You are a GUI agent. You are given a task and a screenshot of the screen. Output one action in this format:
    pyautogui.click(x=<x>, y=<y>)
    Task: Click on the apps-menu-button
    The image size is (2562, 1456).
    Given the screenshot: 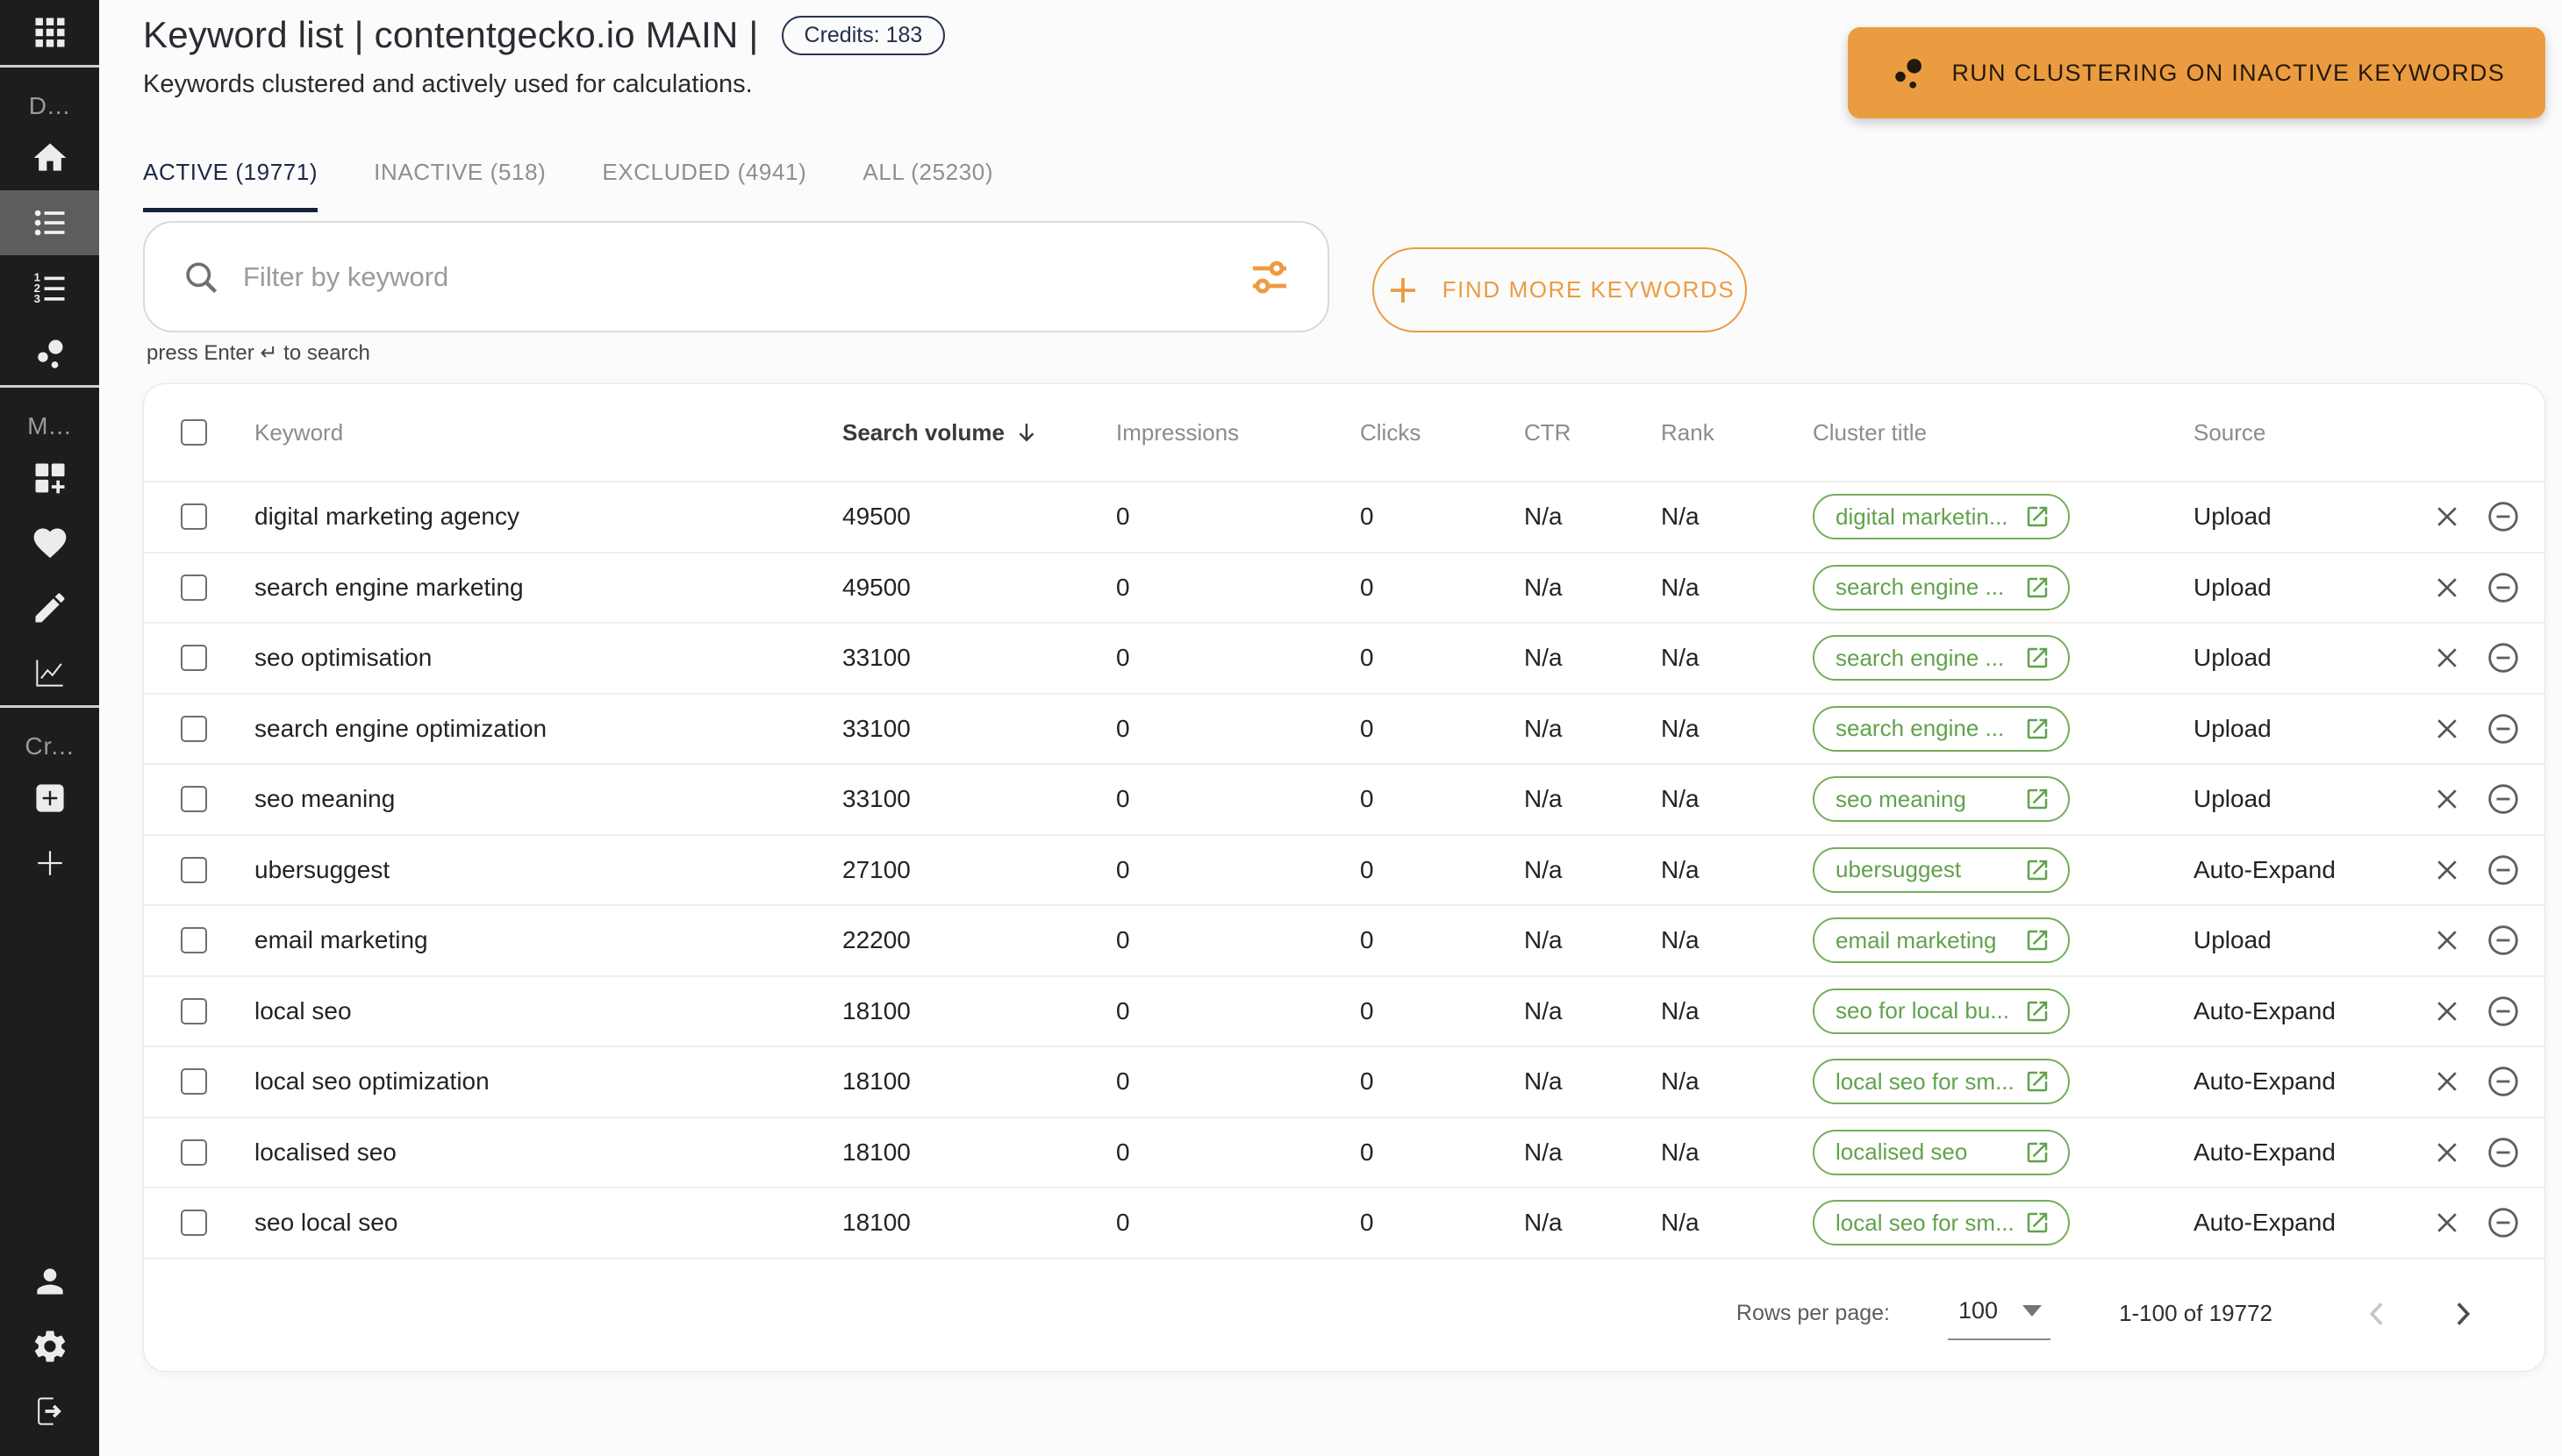 What is the action you would take?
    pyautogui.click(x=49, y=32)
    